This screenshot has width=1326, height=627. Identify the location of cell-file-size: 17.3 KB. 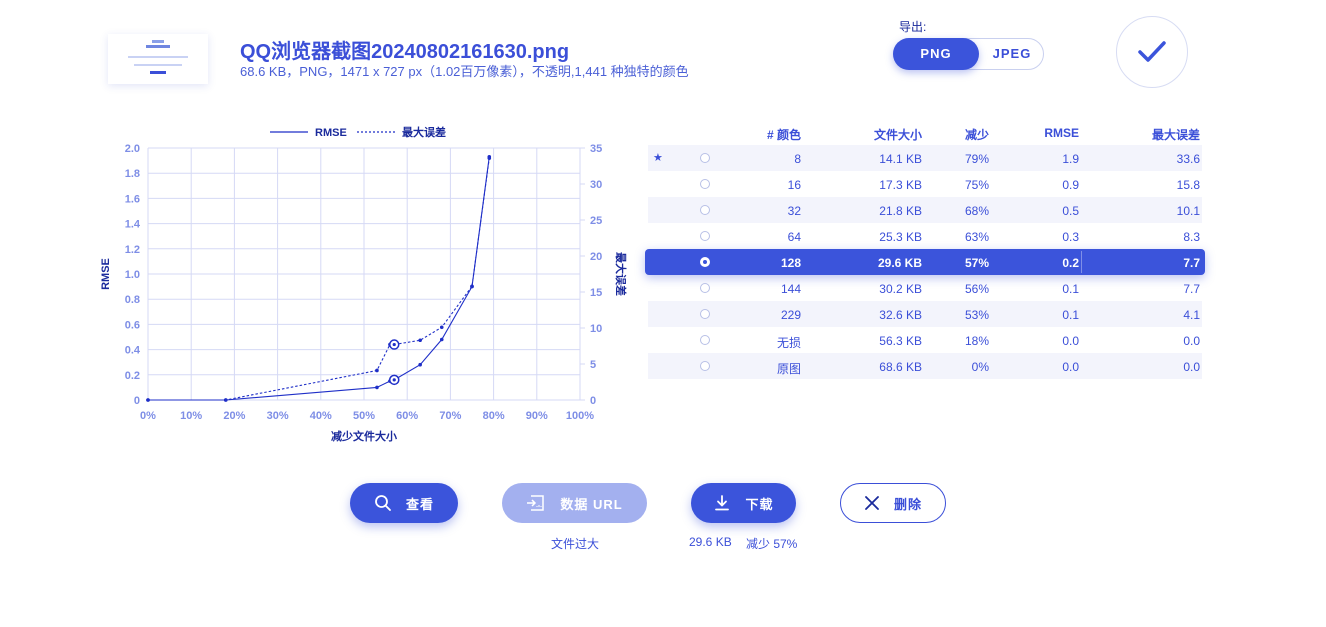
(900, 185).